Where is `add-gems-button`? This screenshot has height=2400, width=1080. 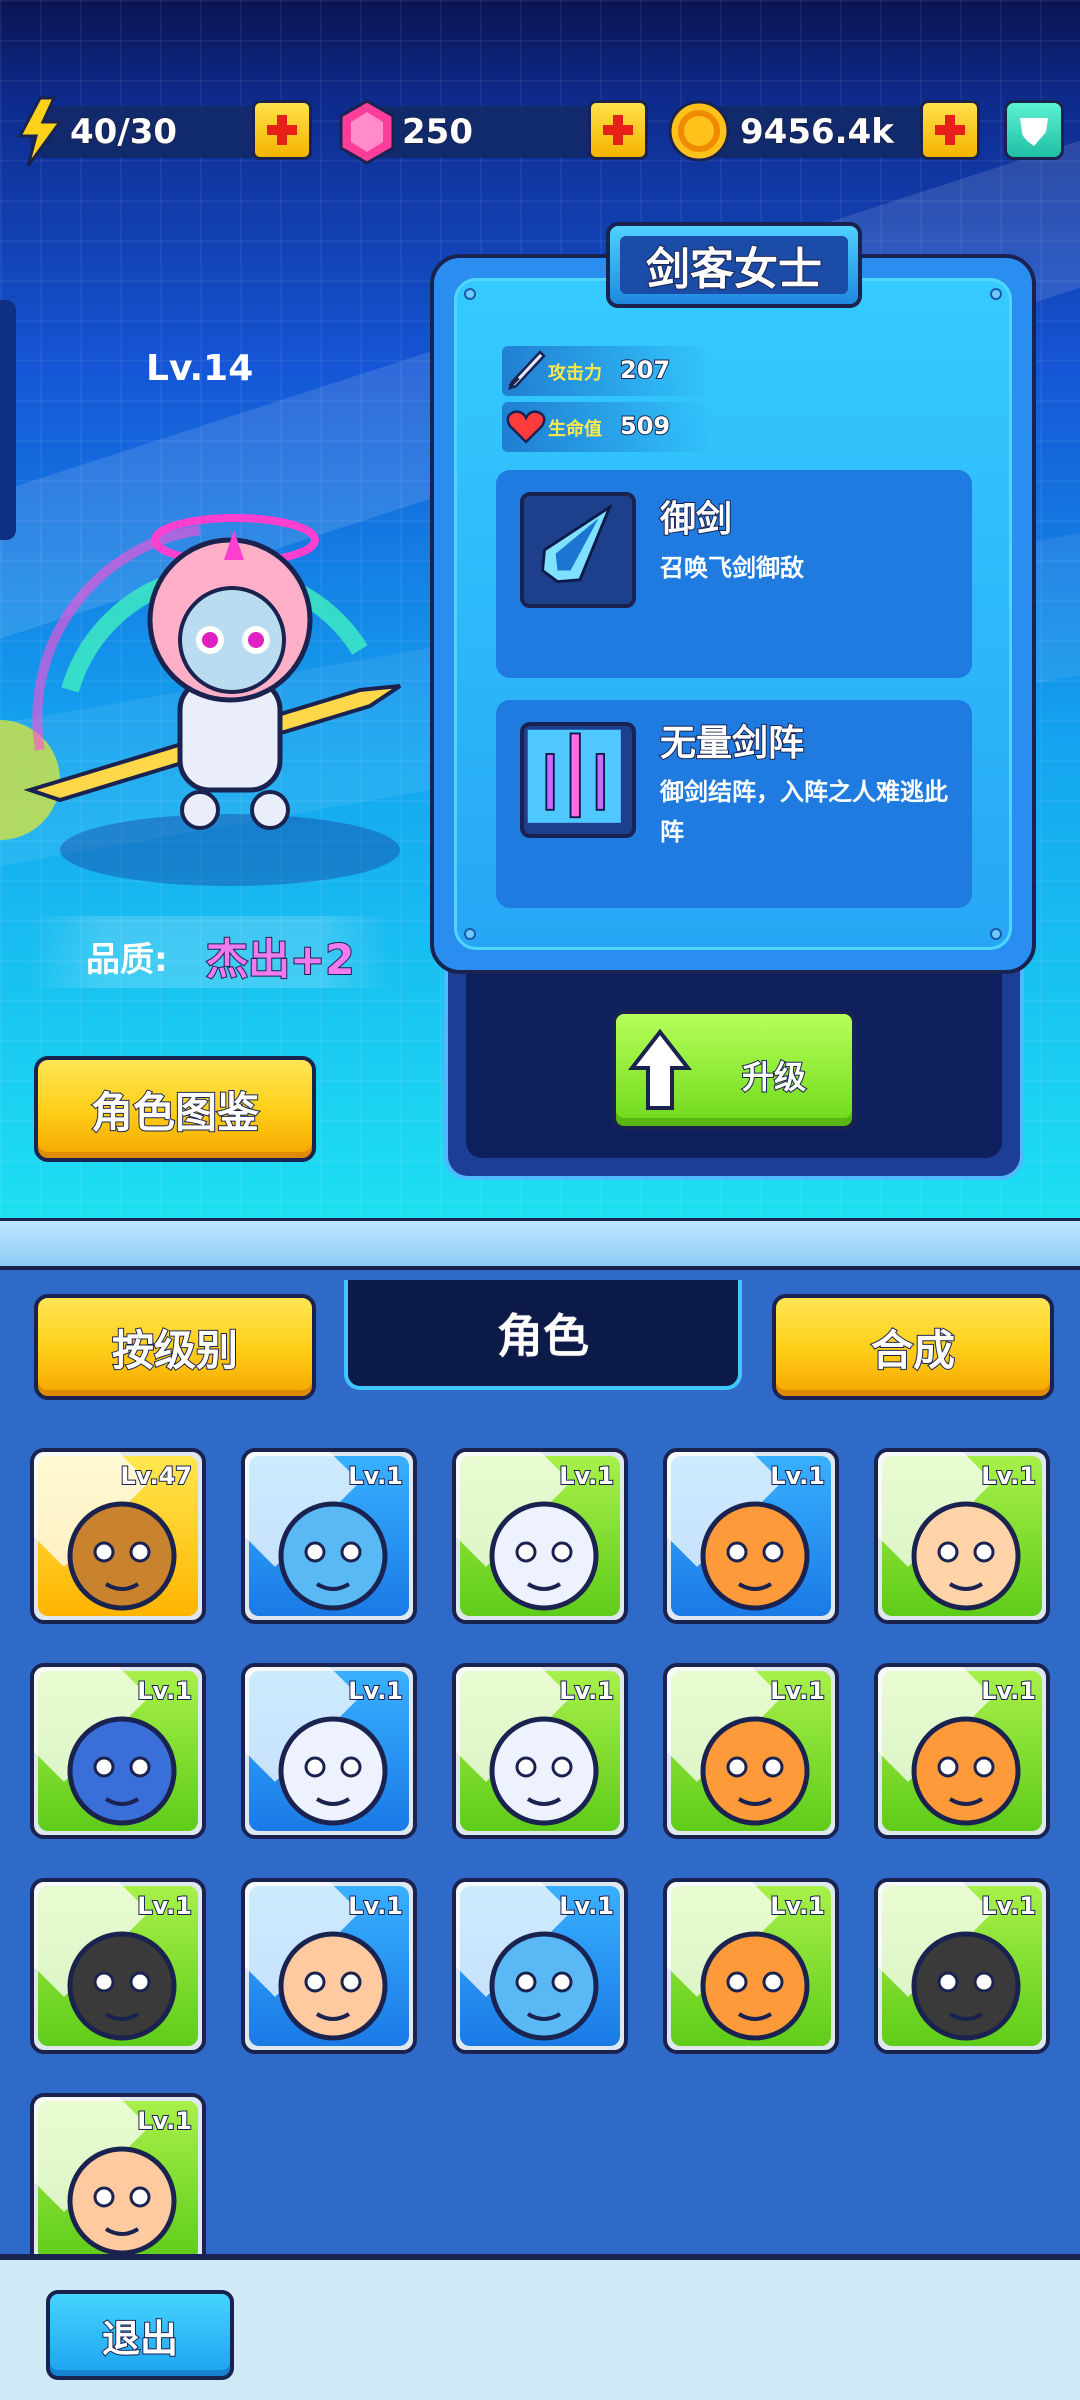
add-gems-button is located at coordinates (618, 130).